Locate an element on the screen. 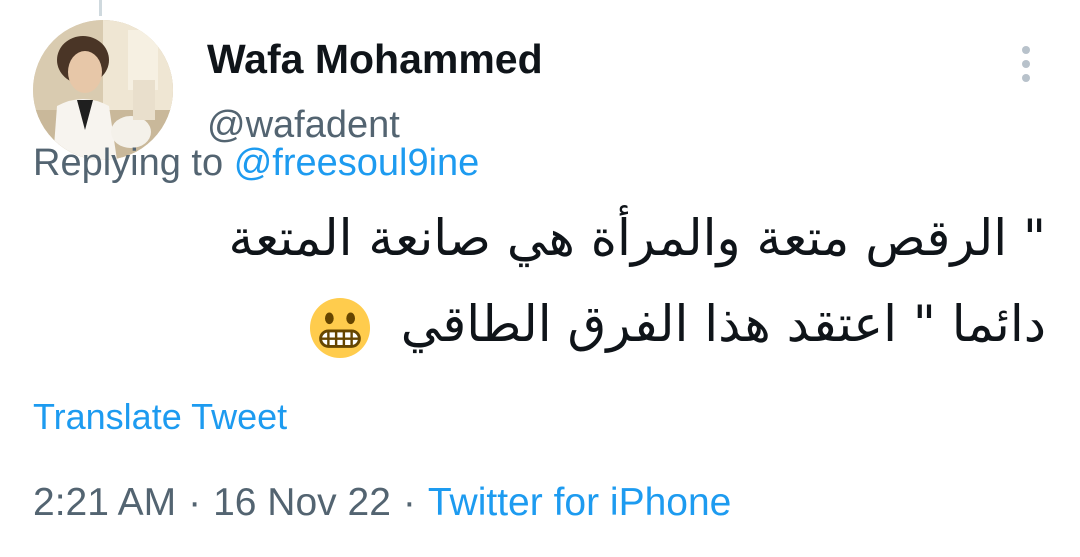 Image resolution: width=1080 pixels, height=557 pixels. replying-to: Replying to @freesoul9ine is located at coordinates (256, 163).